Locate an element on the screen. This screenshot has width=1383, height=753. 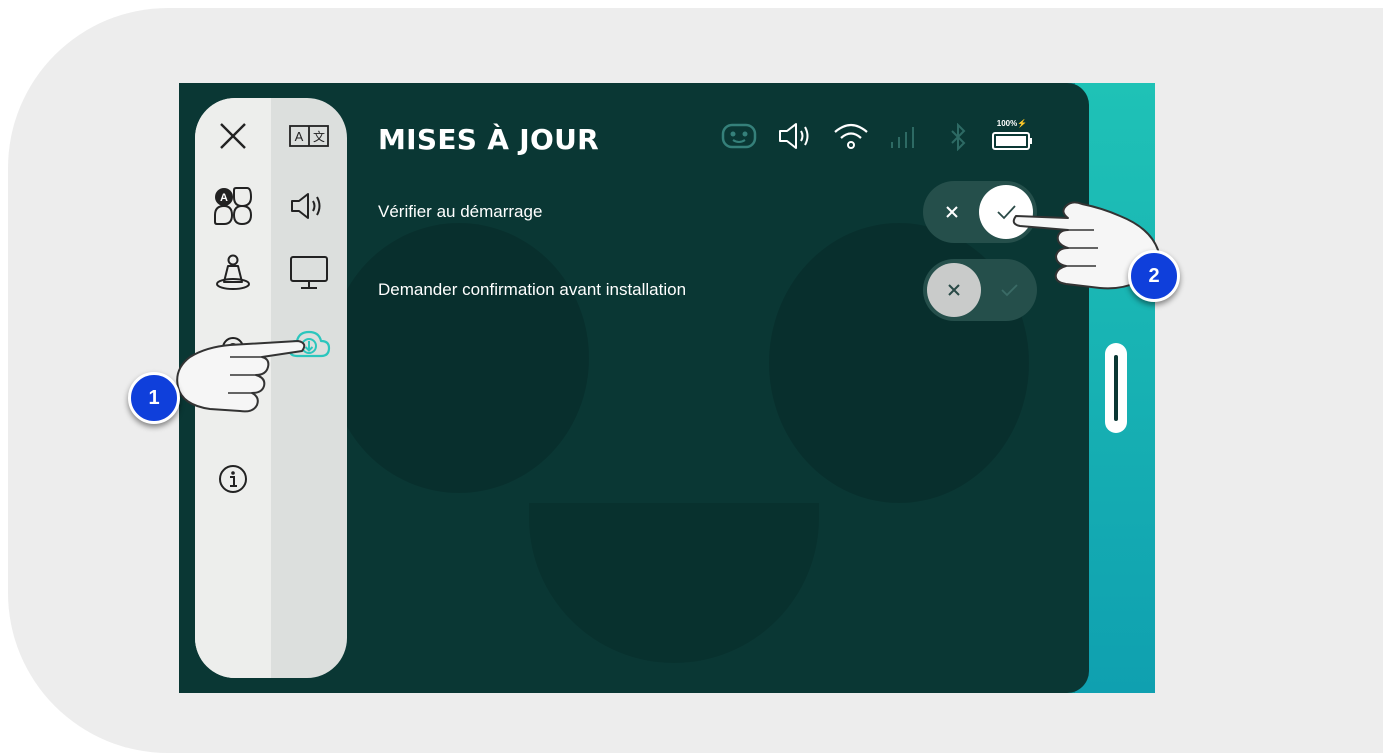
close-icon is located at coordinates (233, 136).